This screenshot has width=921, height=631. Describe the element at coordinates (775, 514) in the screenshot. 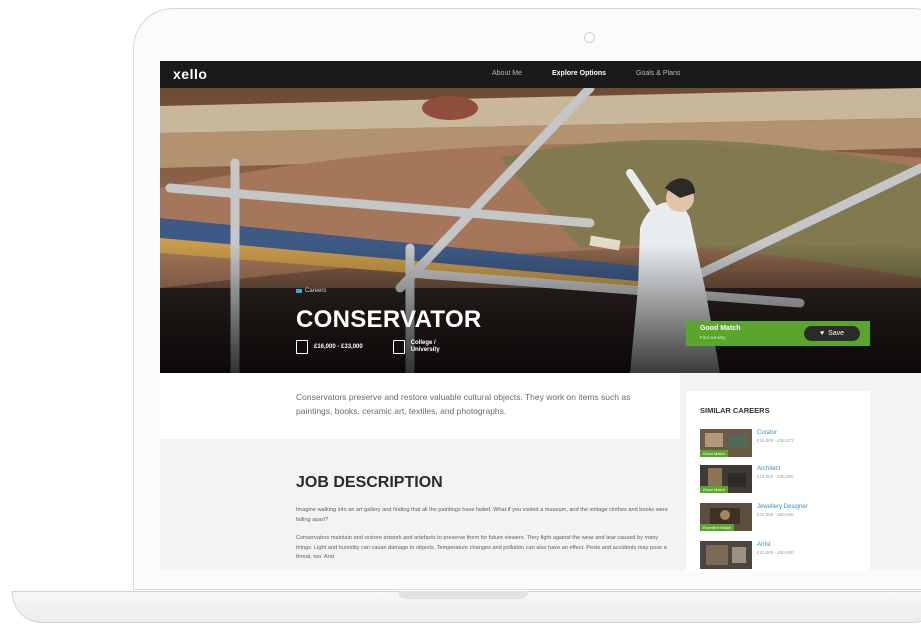

I see `career-salary: £21,690 - £50,000` at that location.